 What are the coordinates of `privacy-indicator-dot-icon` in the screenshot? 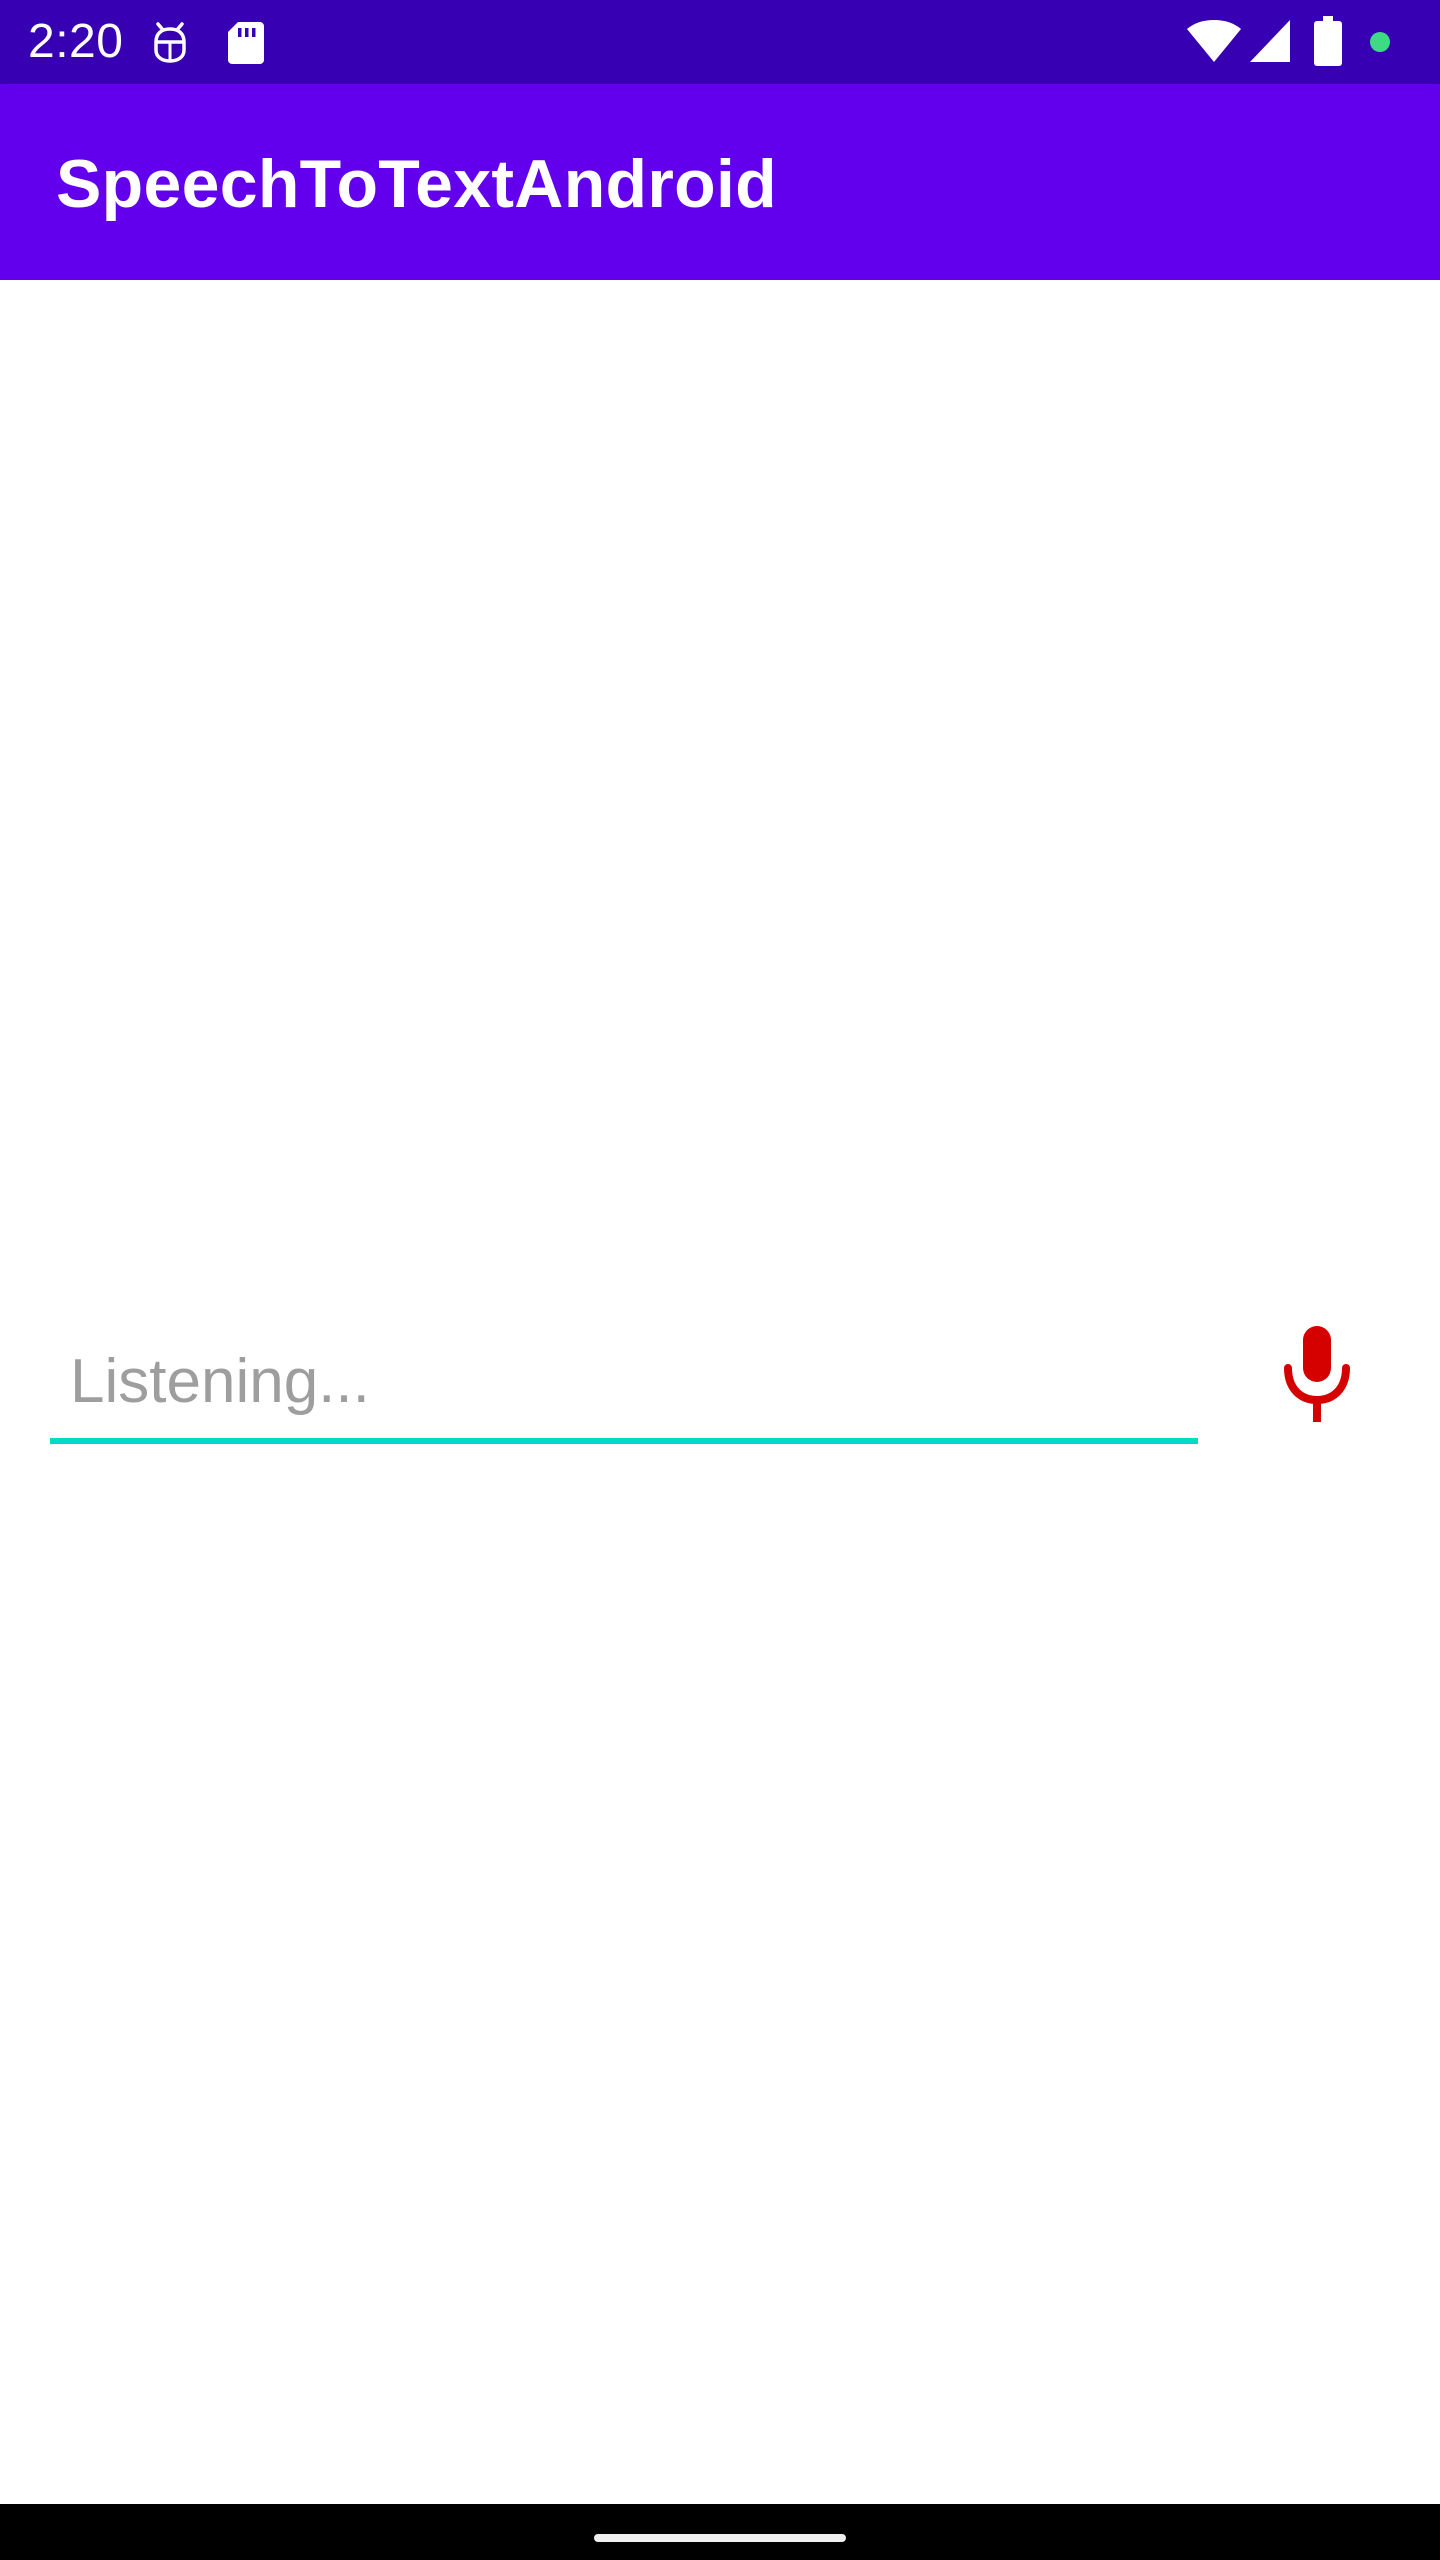 It's located at (1380, 42).